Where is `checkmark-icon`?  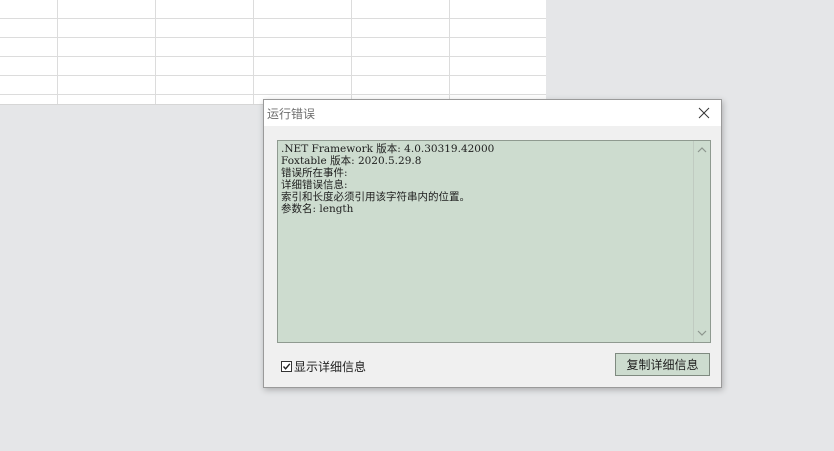 checkmark-icon is located at coordinates (286, 366).